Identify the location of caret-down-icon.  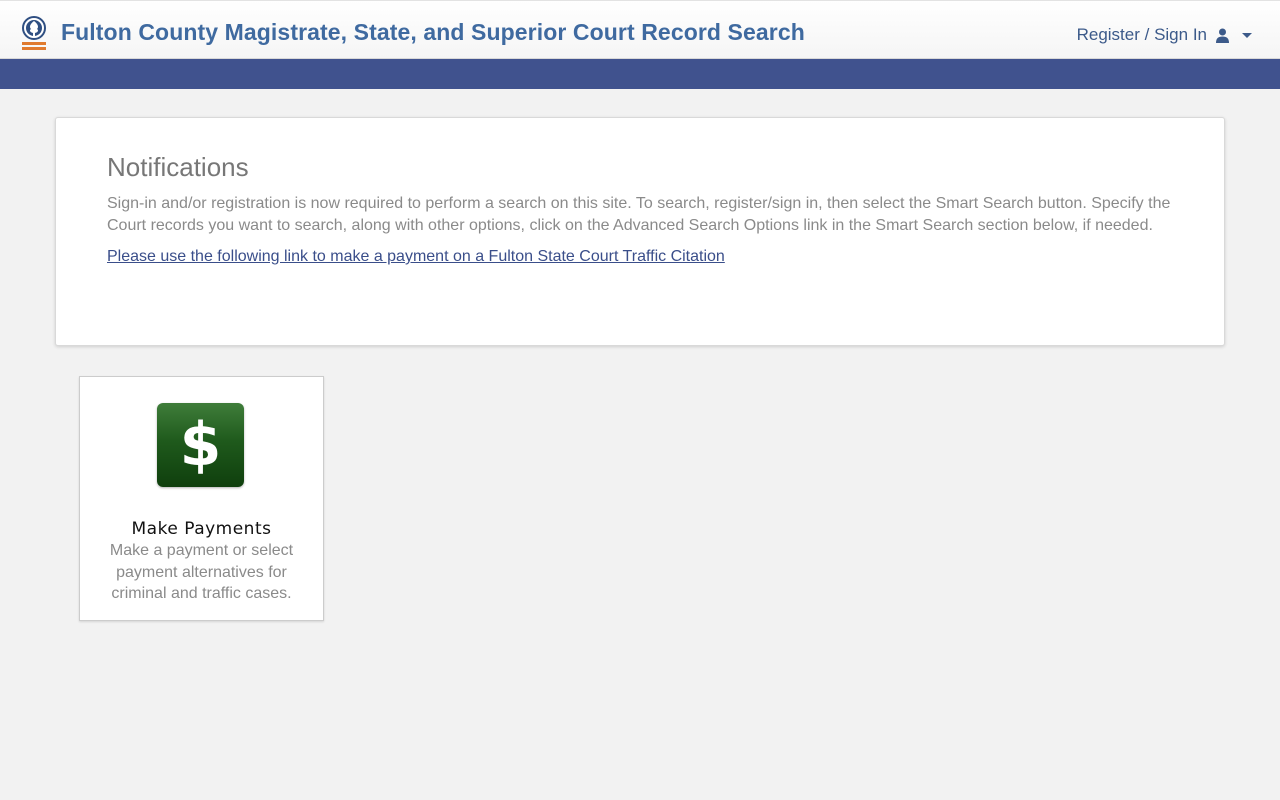
(1247, 35).